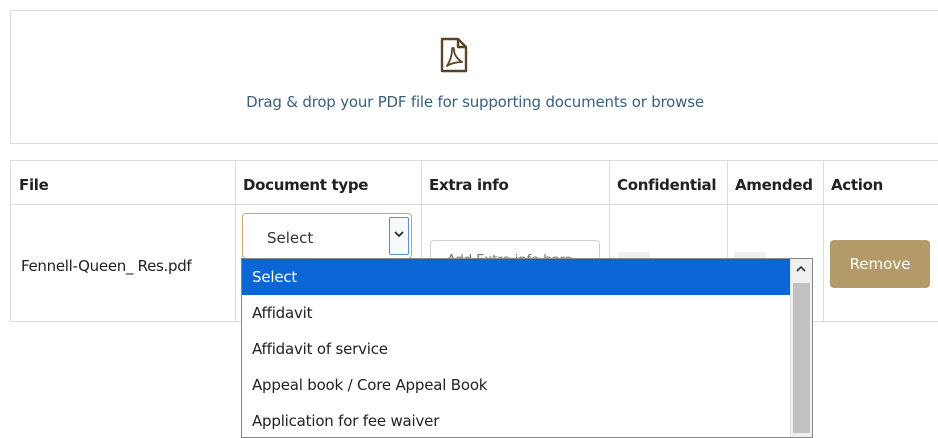 Image resolution: width=938 pixels, height=438 pixels. What do you see at coordinates (454, 55) in the screenshot?
I see `pdf-file-icon` at bounding box center [454, 55].